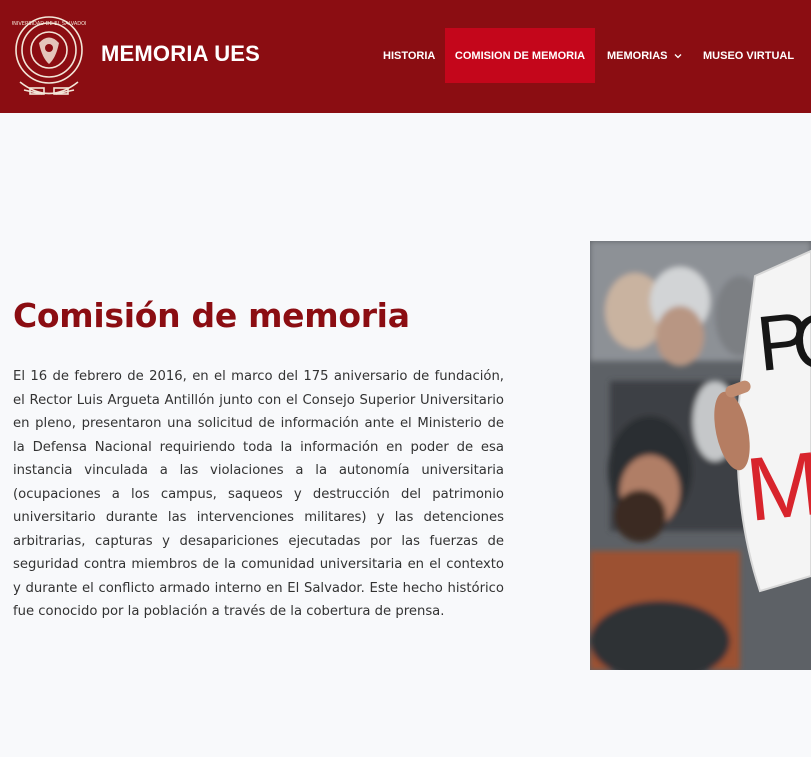 This screenshot has width=811, height=757. Describe the element at coordinates (409, 55) in the screenshot. I see `nav-historia: HISTORIA` at that location.